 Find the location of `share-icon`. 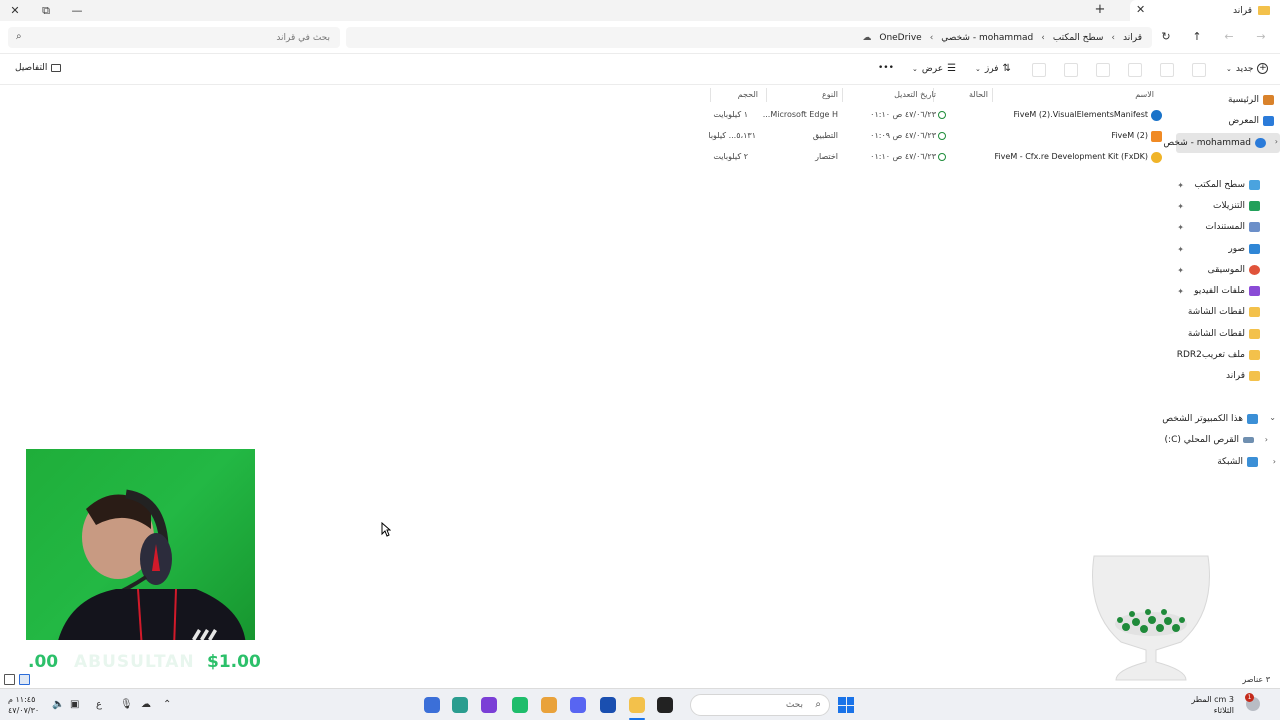

share-icon is located at coordinates (1071, 70).